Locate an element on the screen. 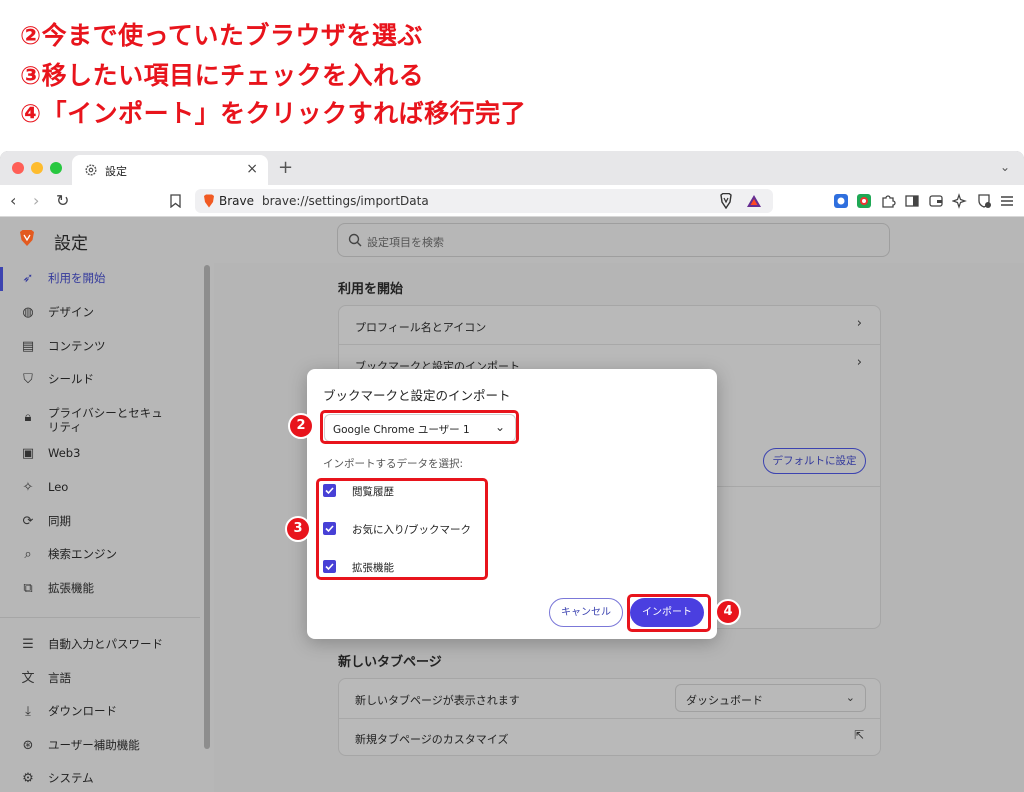 This screenshot has height=792, width=1024. step-2-badge: 2 is located at coordinates (301, 426).